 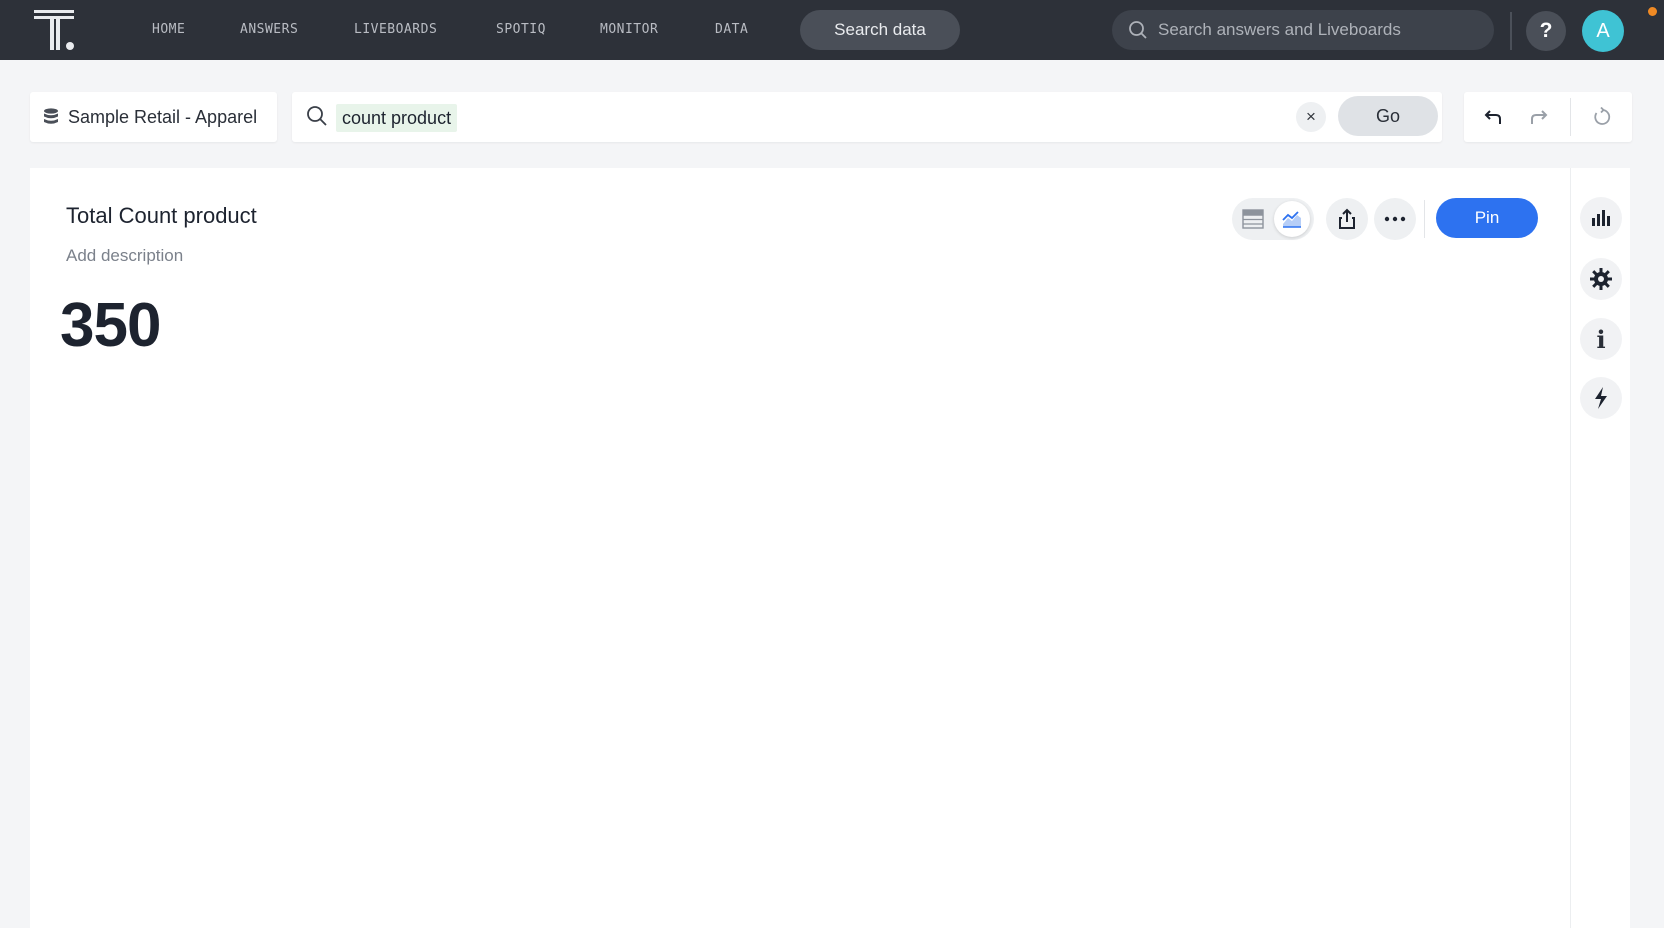 I want to click on nav-liveboards: LIVEBOARDS, so click(x=395, y=29).